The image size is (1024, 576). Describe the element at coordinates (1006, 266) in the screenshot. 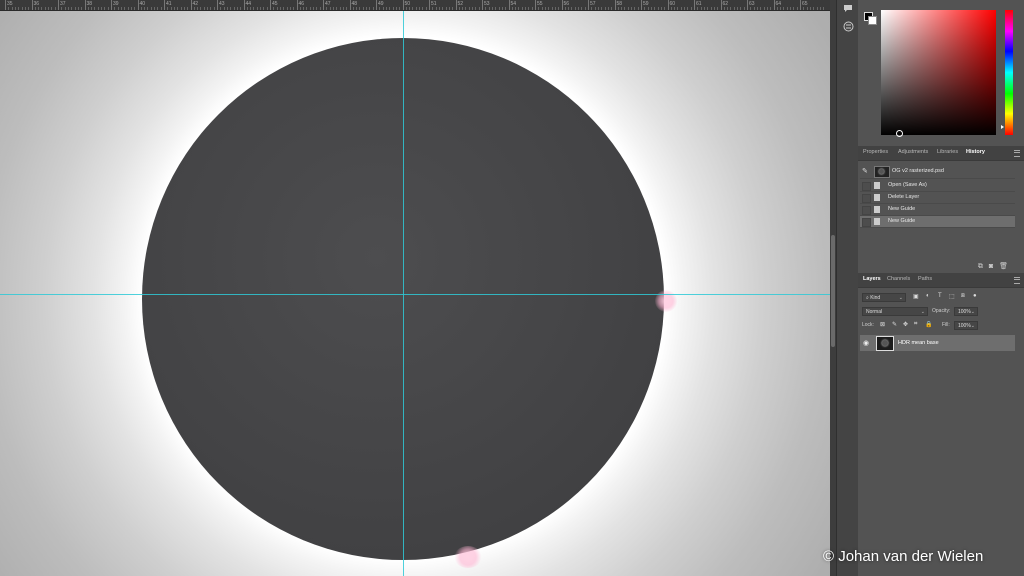

I see `delete-state-icon: 🗑` at that location.